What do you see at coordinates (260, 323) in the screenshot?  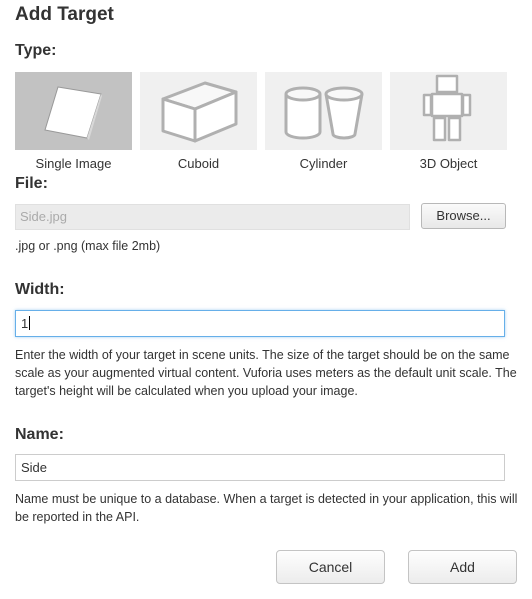 I see `width-input: 1` at bounding box center [260, 323].